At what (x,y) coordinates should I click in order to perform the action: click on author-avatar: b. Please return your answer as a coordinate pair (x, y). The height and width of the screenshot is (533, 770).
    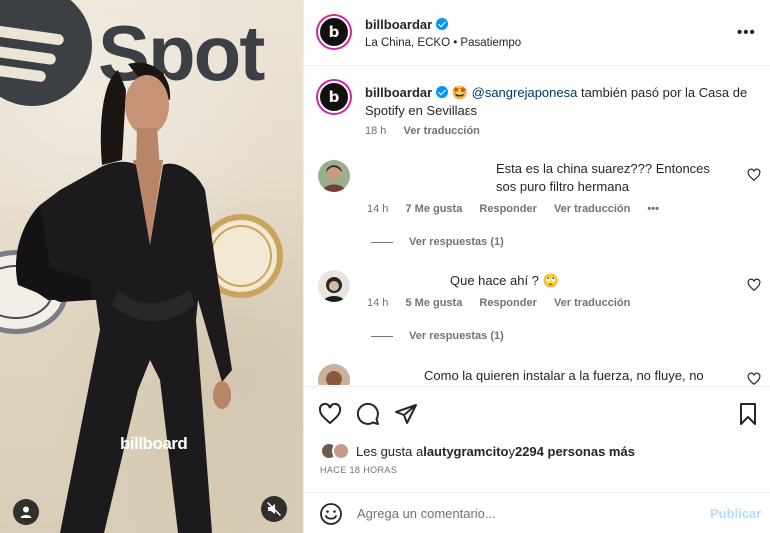
    Looking at the image, I should click on (334, 32).